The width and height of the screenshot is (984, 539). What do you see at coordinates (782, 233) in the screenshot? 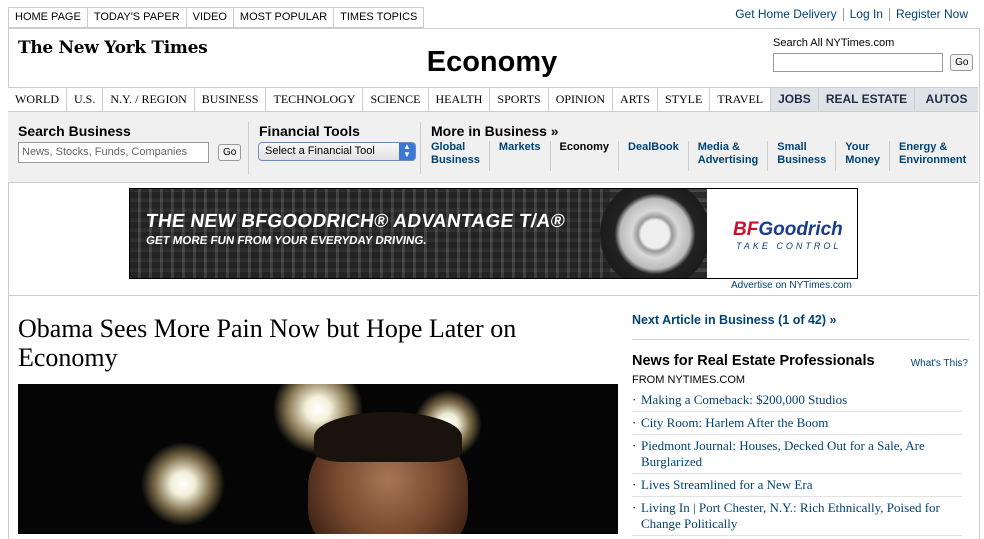
I see `bfgoodrich-logo: BFGoodrich TAKE CONTROL` at bounding box center [782, 233].